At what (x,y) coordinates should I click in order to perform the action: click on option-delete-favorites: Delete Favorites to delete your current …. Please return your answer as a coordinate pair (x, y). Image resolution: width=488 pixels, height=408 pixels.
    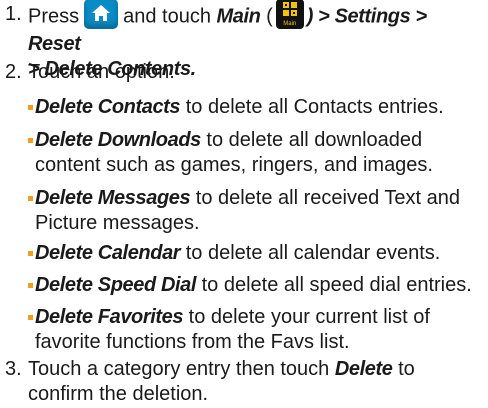
    Looking at the image, I should click on (255, 330).